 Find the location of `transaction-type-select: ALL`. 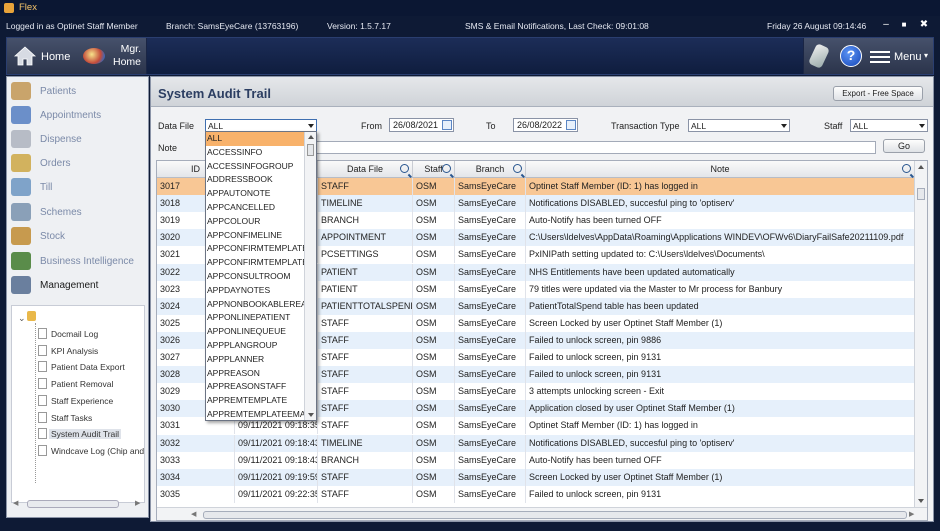

transaction-type-select: ALL is located at coordinates (739, 125).